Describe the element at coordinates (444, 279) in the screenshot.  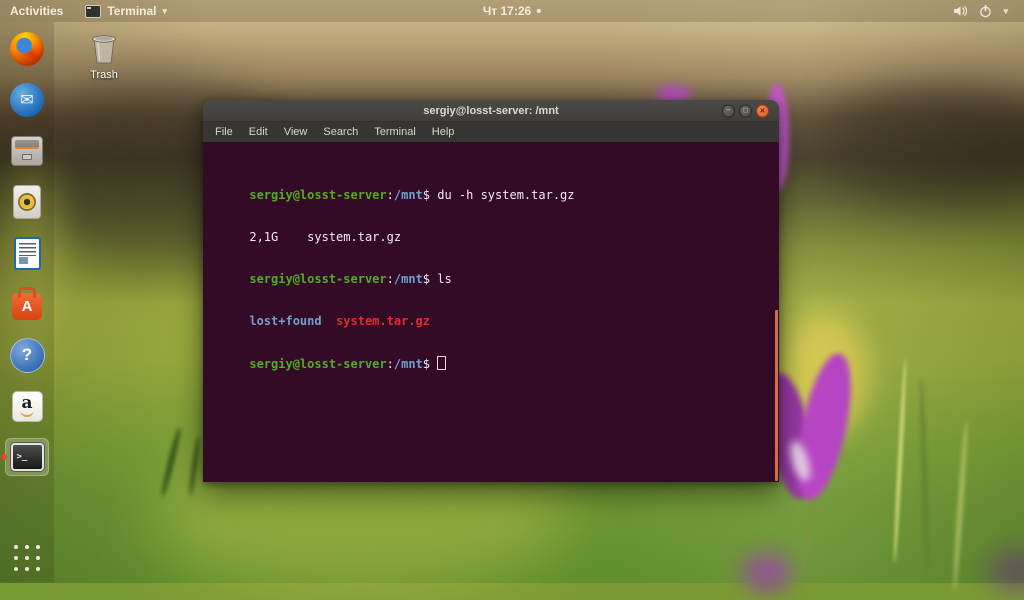
I see `command-text: ls` at that location.